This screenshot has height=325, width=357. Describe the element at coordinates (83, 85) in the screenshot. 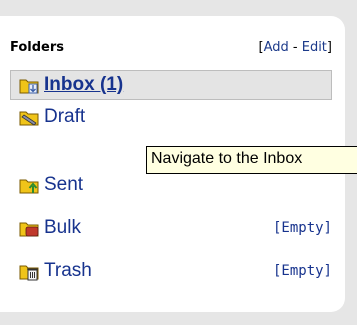

I see `folder-label-inbox: Inbox (1)` at that location.